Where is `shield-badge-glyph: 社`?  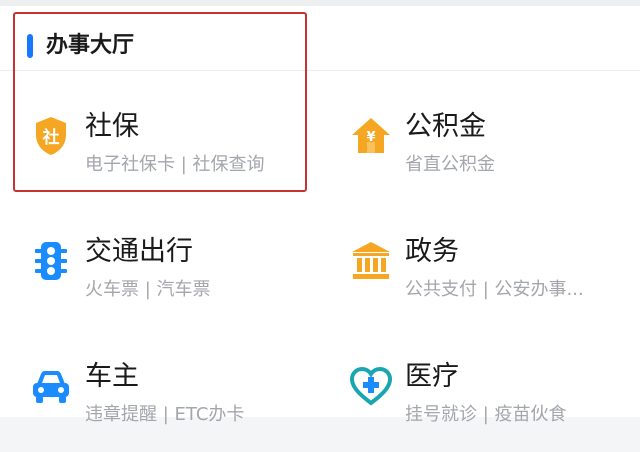
shield-badge-glyph: 社 is located at coordinates (51, 137).